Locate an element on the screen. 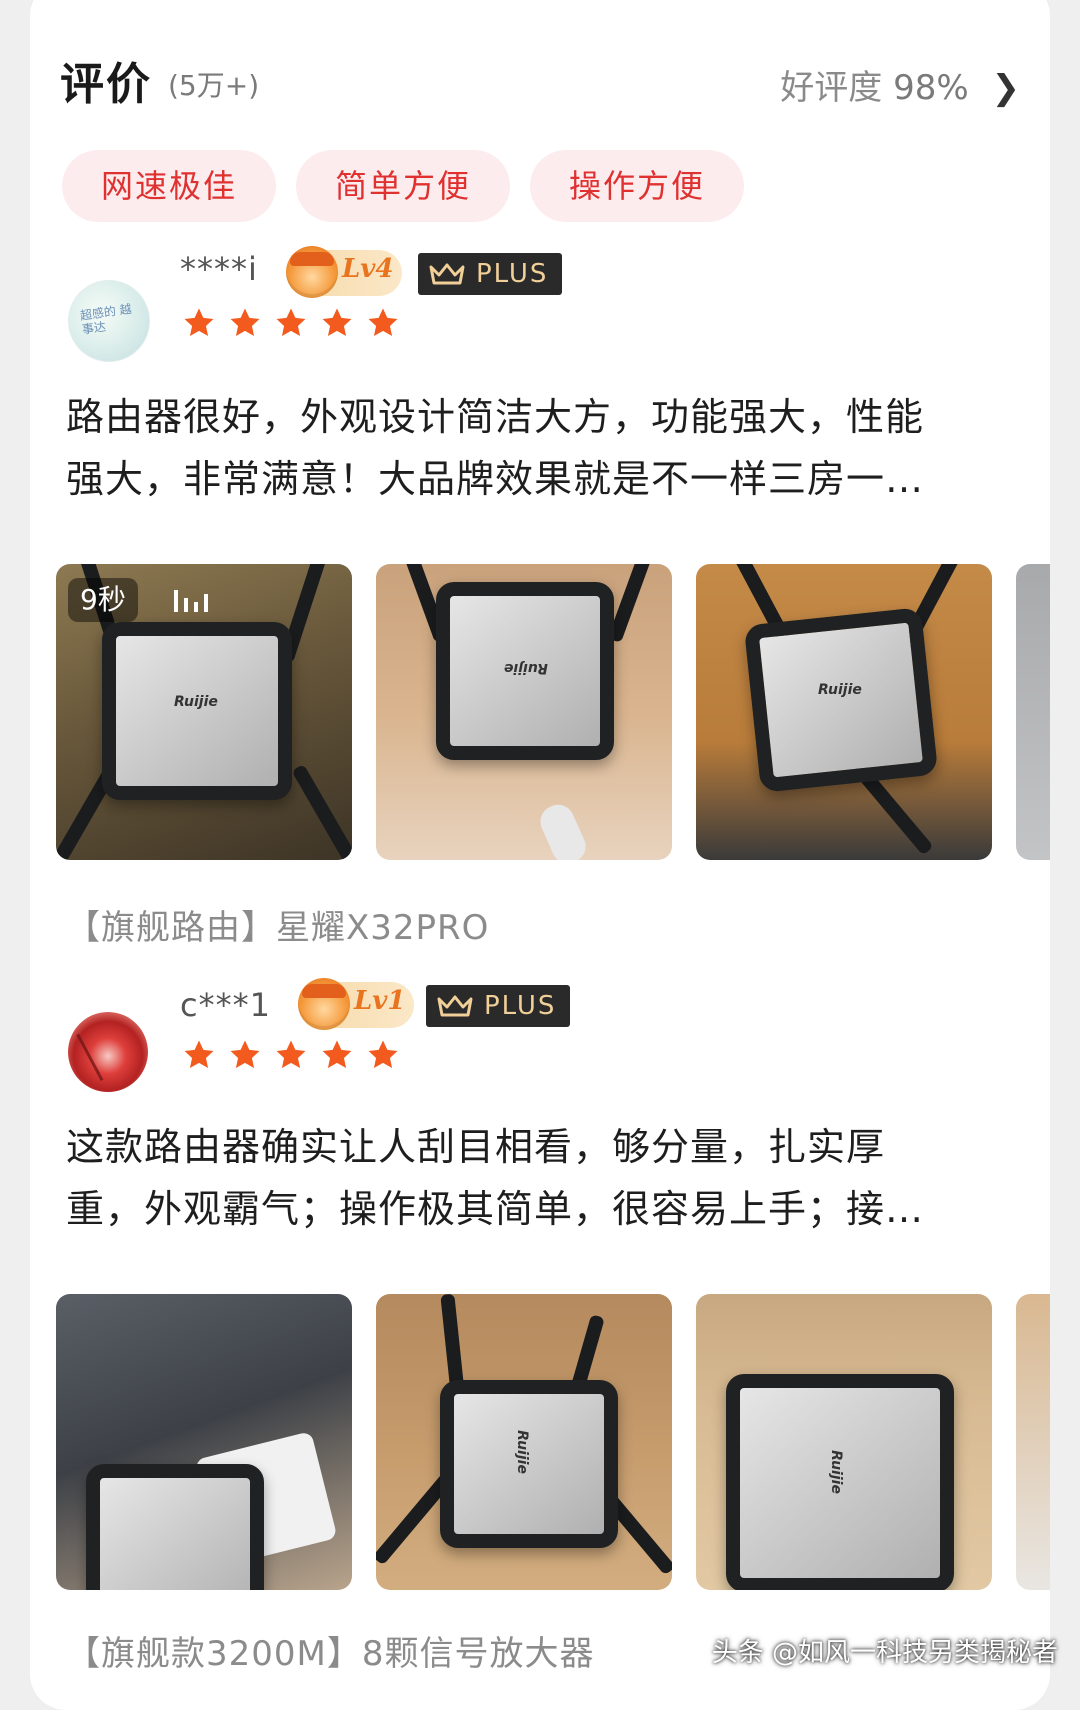  product-variant: 【旗舰路由】星耀X32PRO is located at coordinates (278, 928).